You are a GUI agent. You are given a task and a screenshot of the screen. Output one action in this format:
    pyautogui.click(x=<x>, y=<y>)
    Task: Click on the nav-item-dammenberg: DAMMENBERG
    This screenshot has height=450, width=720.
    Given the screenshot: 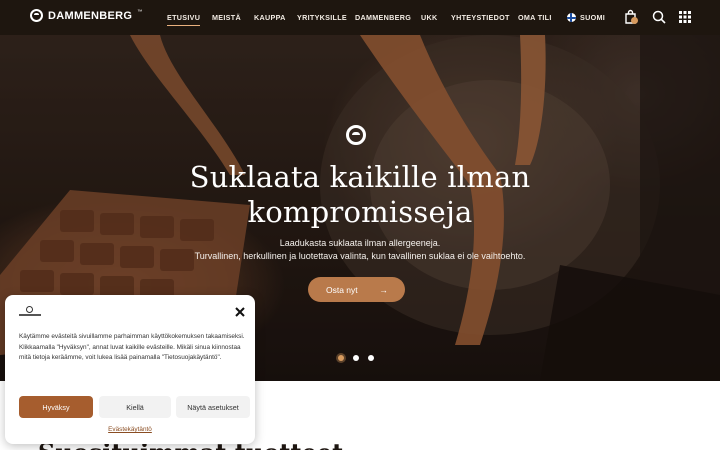 What is the action you would take?
    pyautogui.click(x=383, y=17)
    